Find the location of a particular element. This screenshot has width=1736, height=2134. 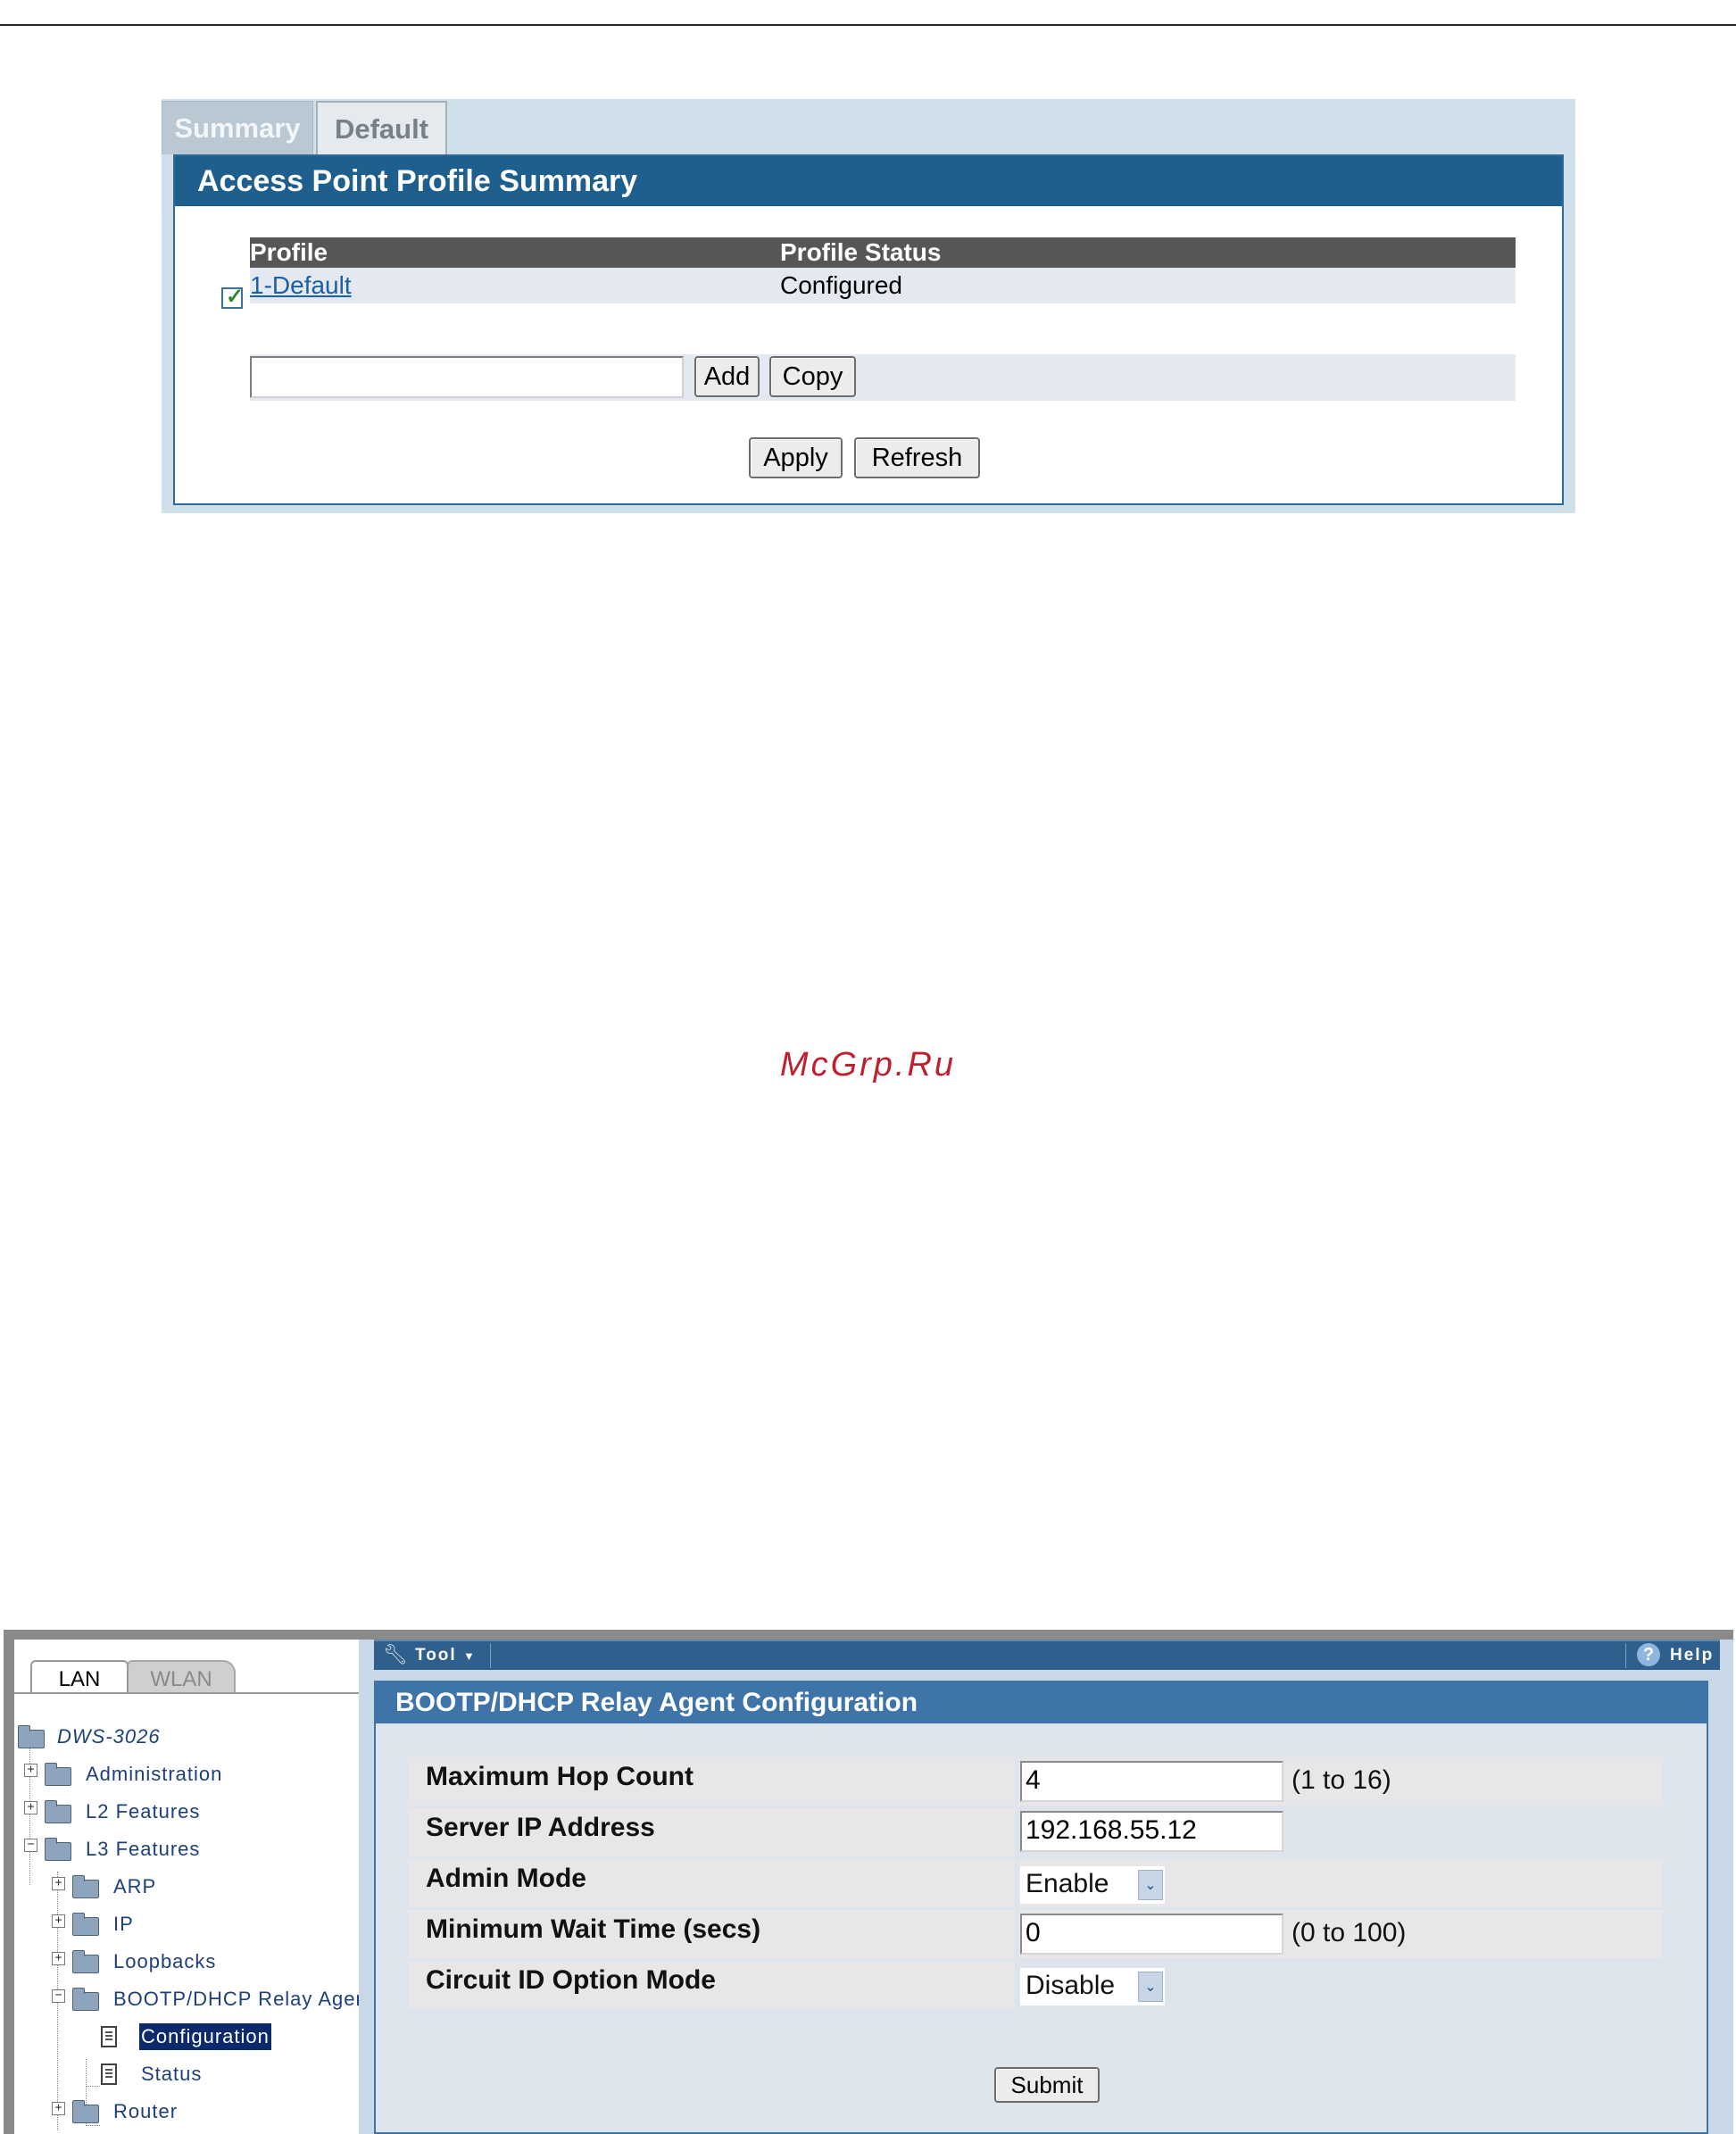

tab-lan: LAN is located at coordinates (79, 1676).